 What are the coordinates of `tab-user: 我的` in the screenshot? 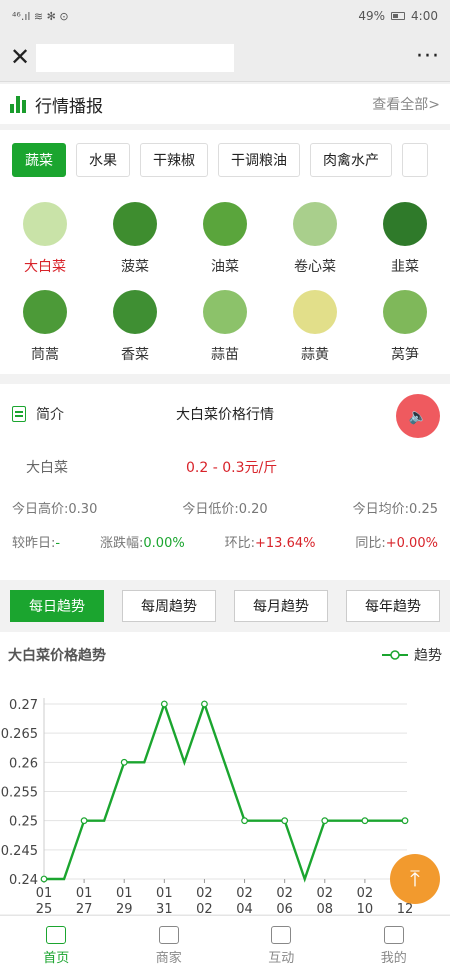 It's located at (394, 945).